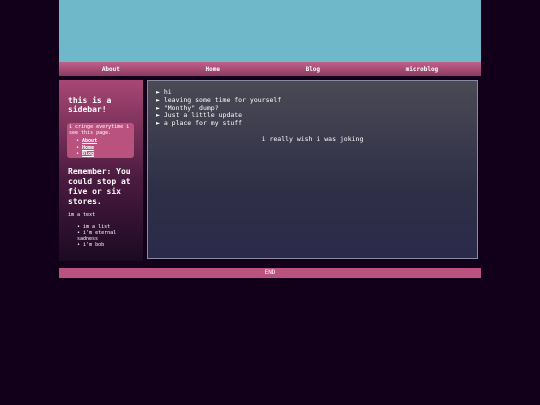  What do you see at coordinates (218, 123) in the screenshot?
I see `post-item: a place for my stuff` at bounding box center [218, 123].